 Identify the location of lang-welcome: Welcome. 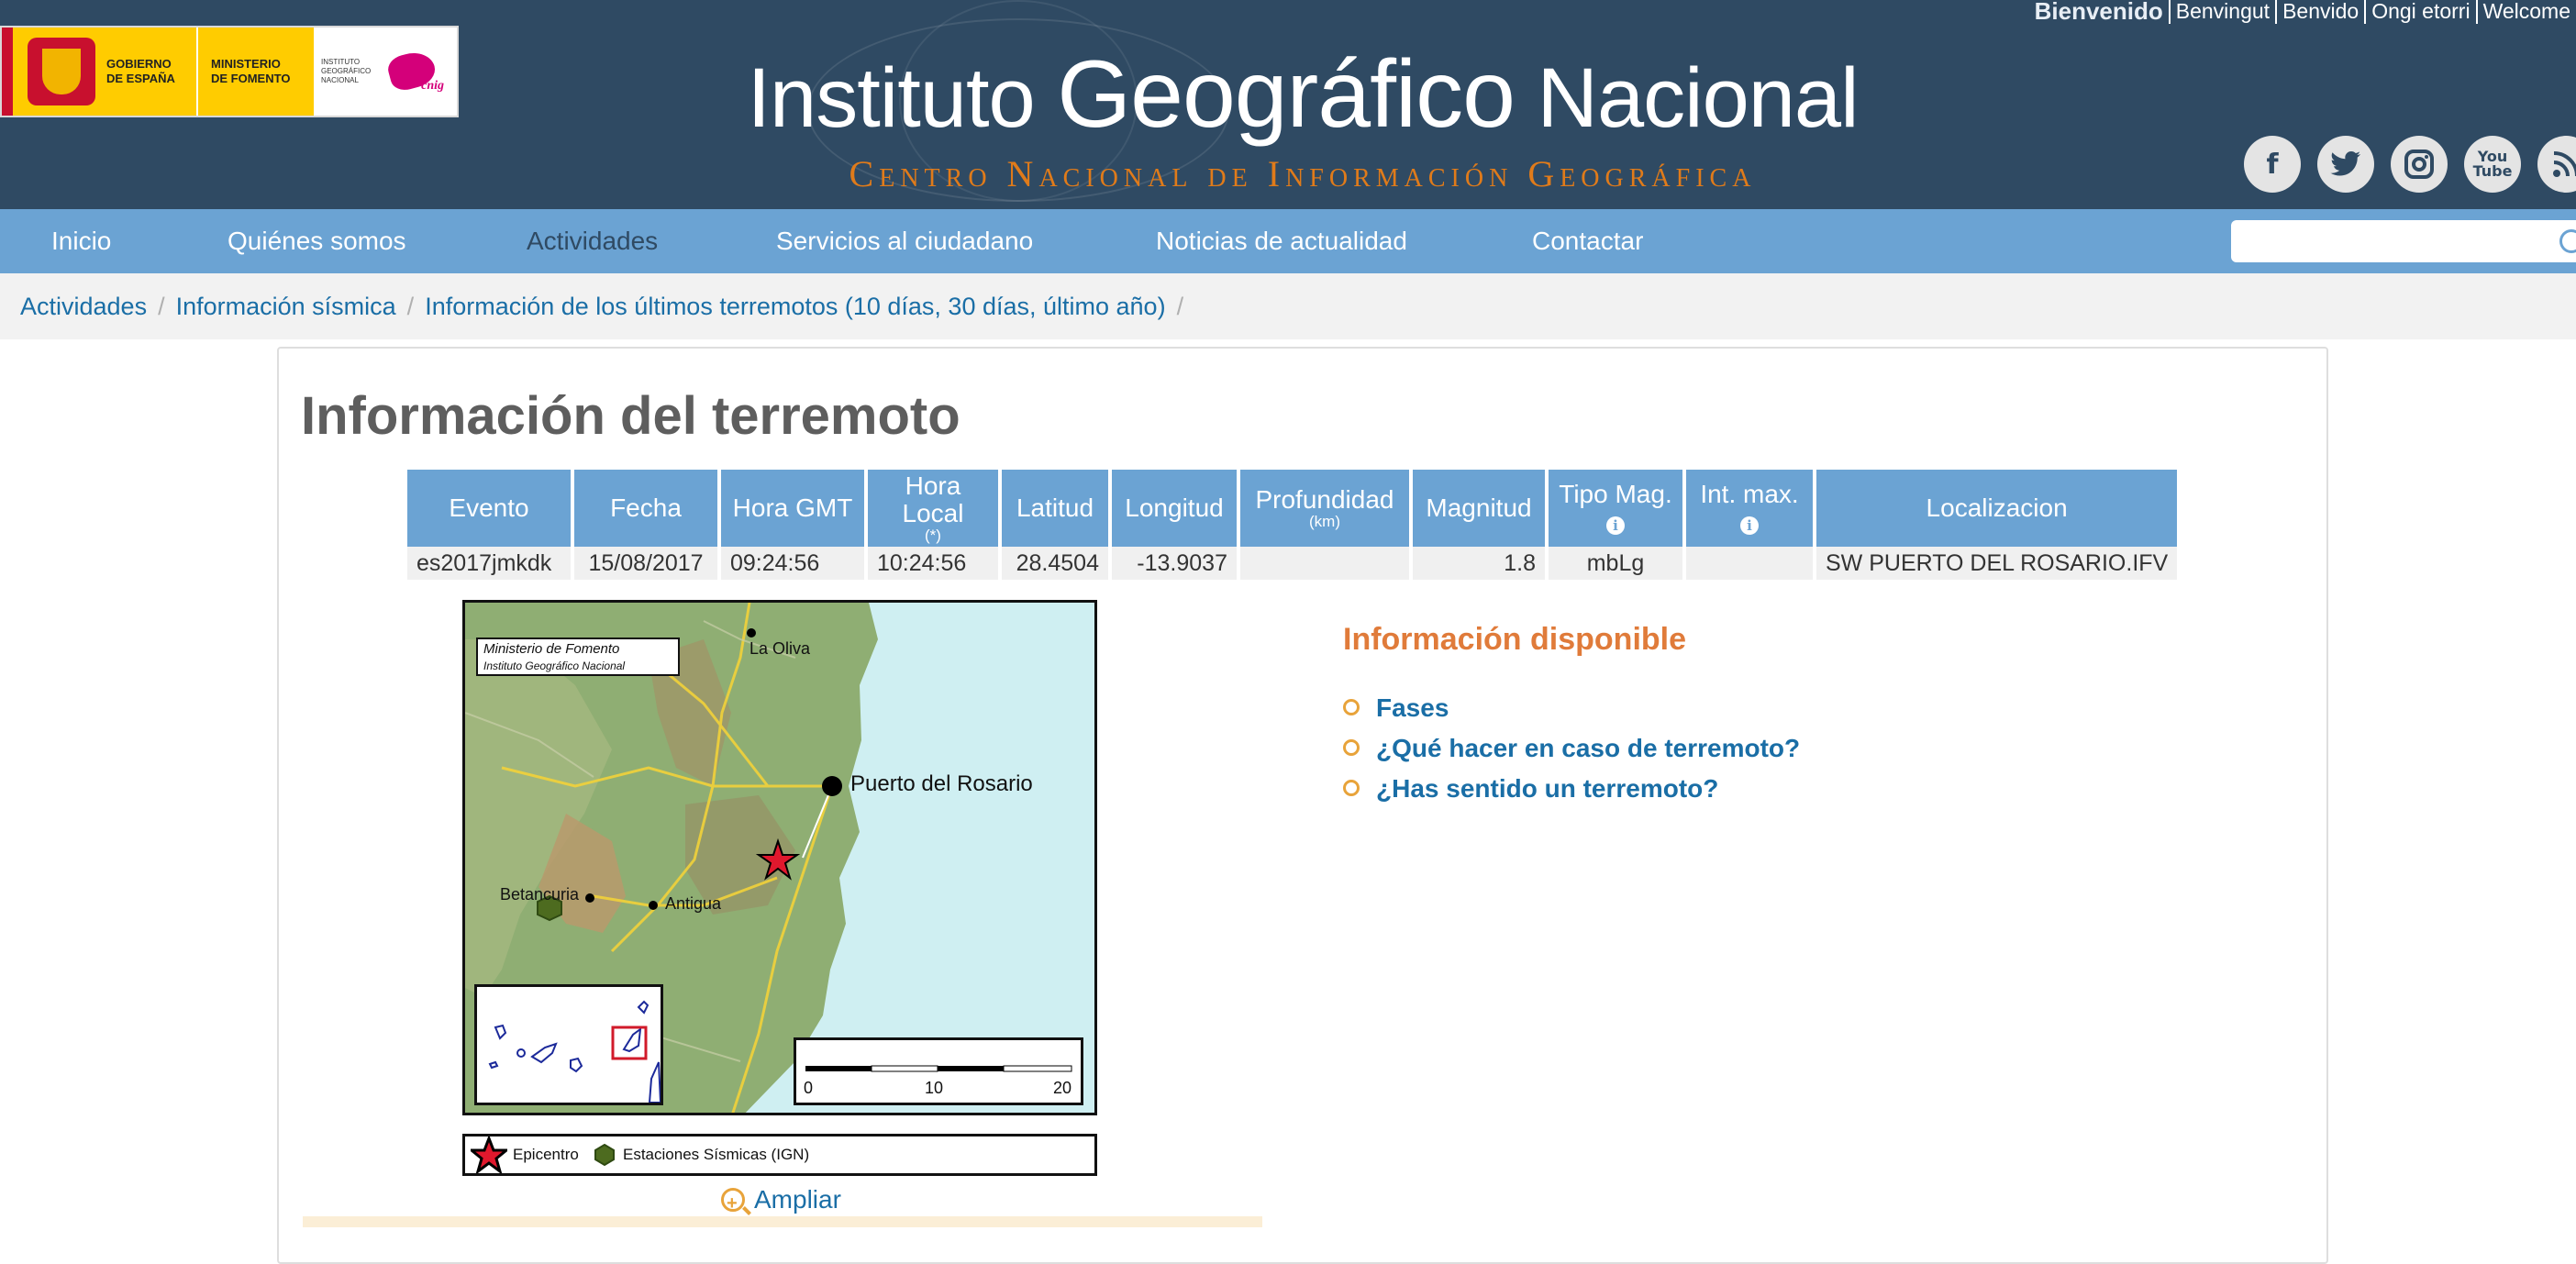
(2525, 12).